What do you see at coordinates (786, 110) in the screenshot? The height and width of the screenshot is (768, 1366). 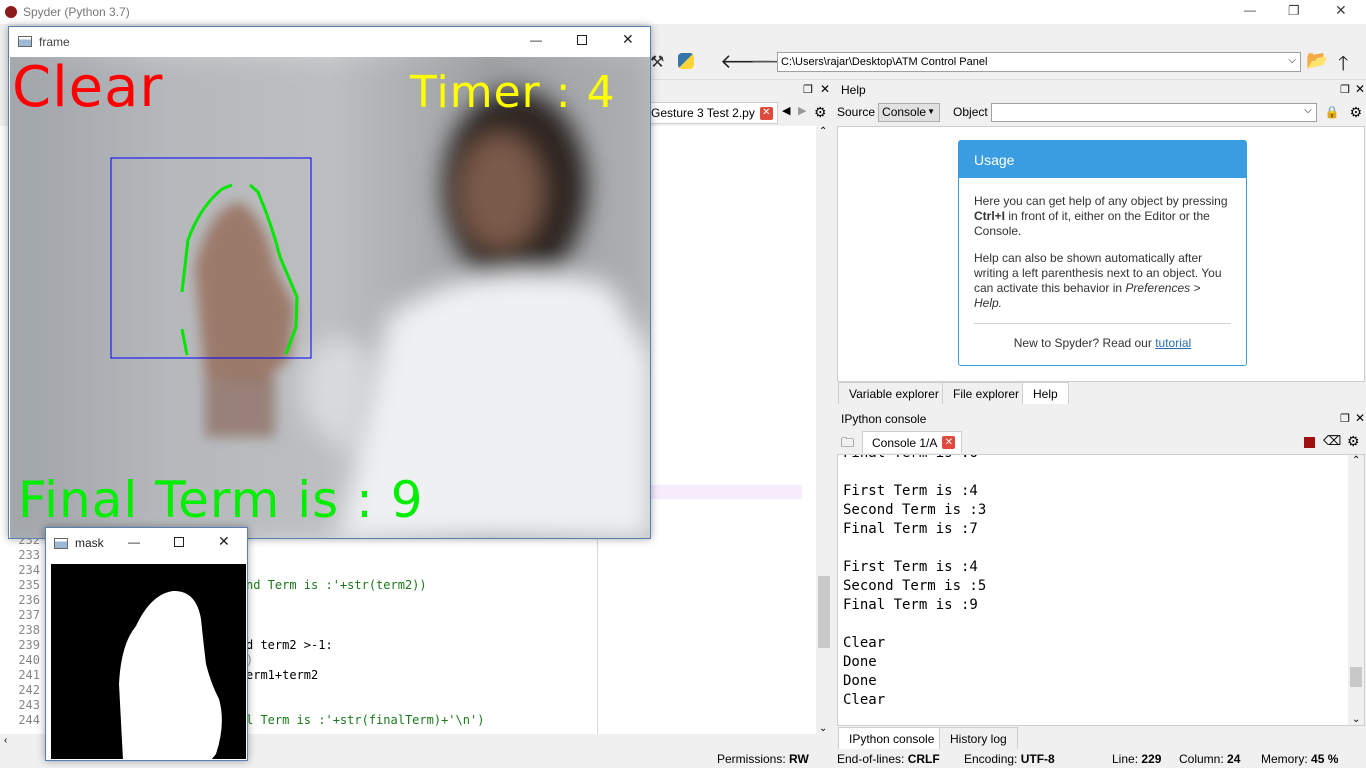 I see `tab-scroll-left-icon: ◀` at bounding box center [786, 110].